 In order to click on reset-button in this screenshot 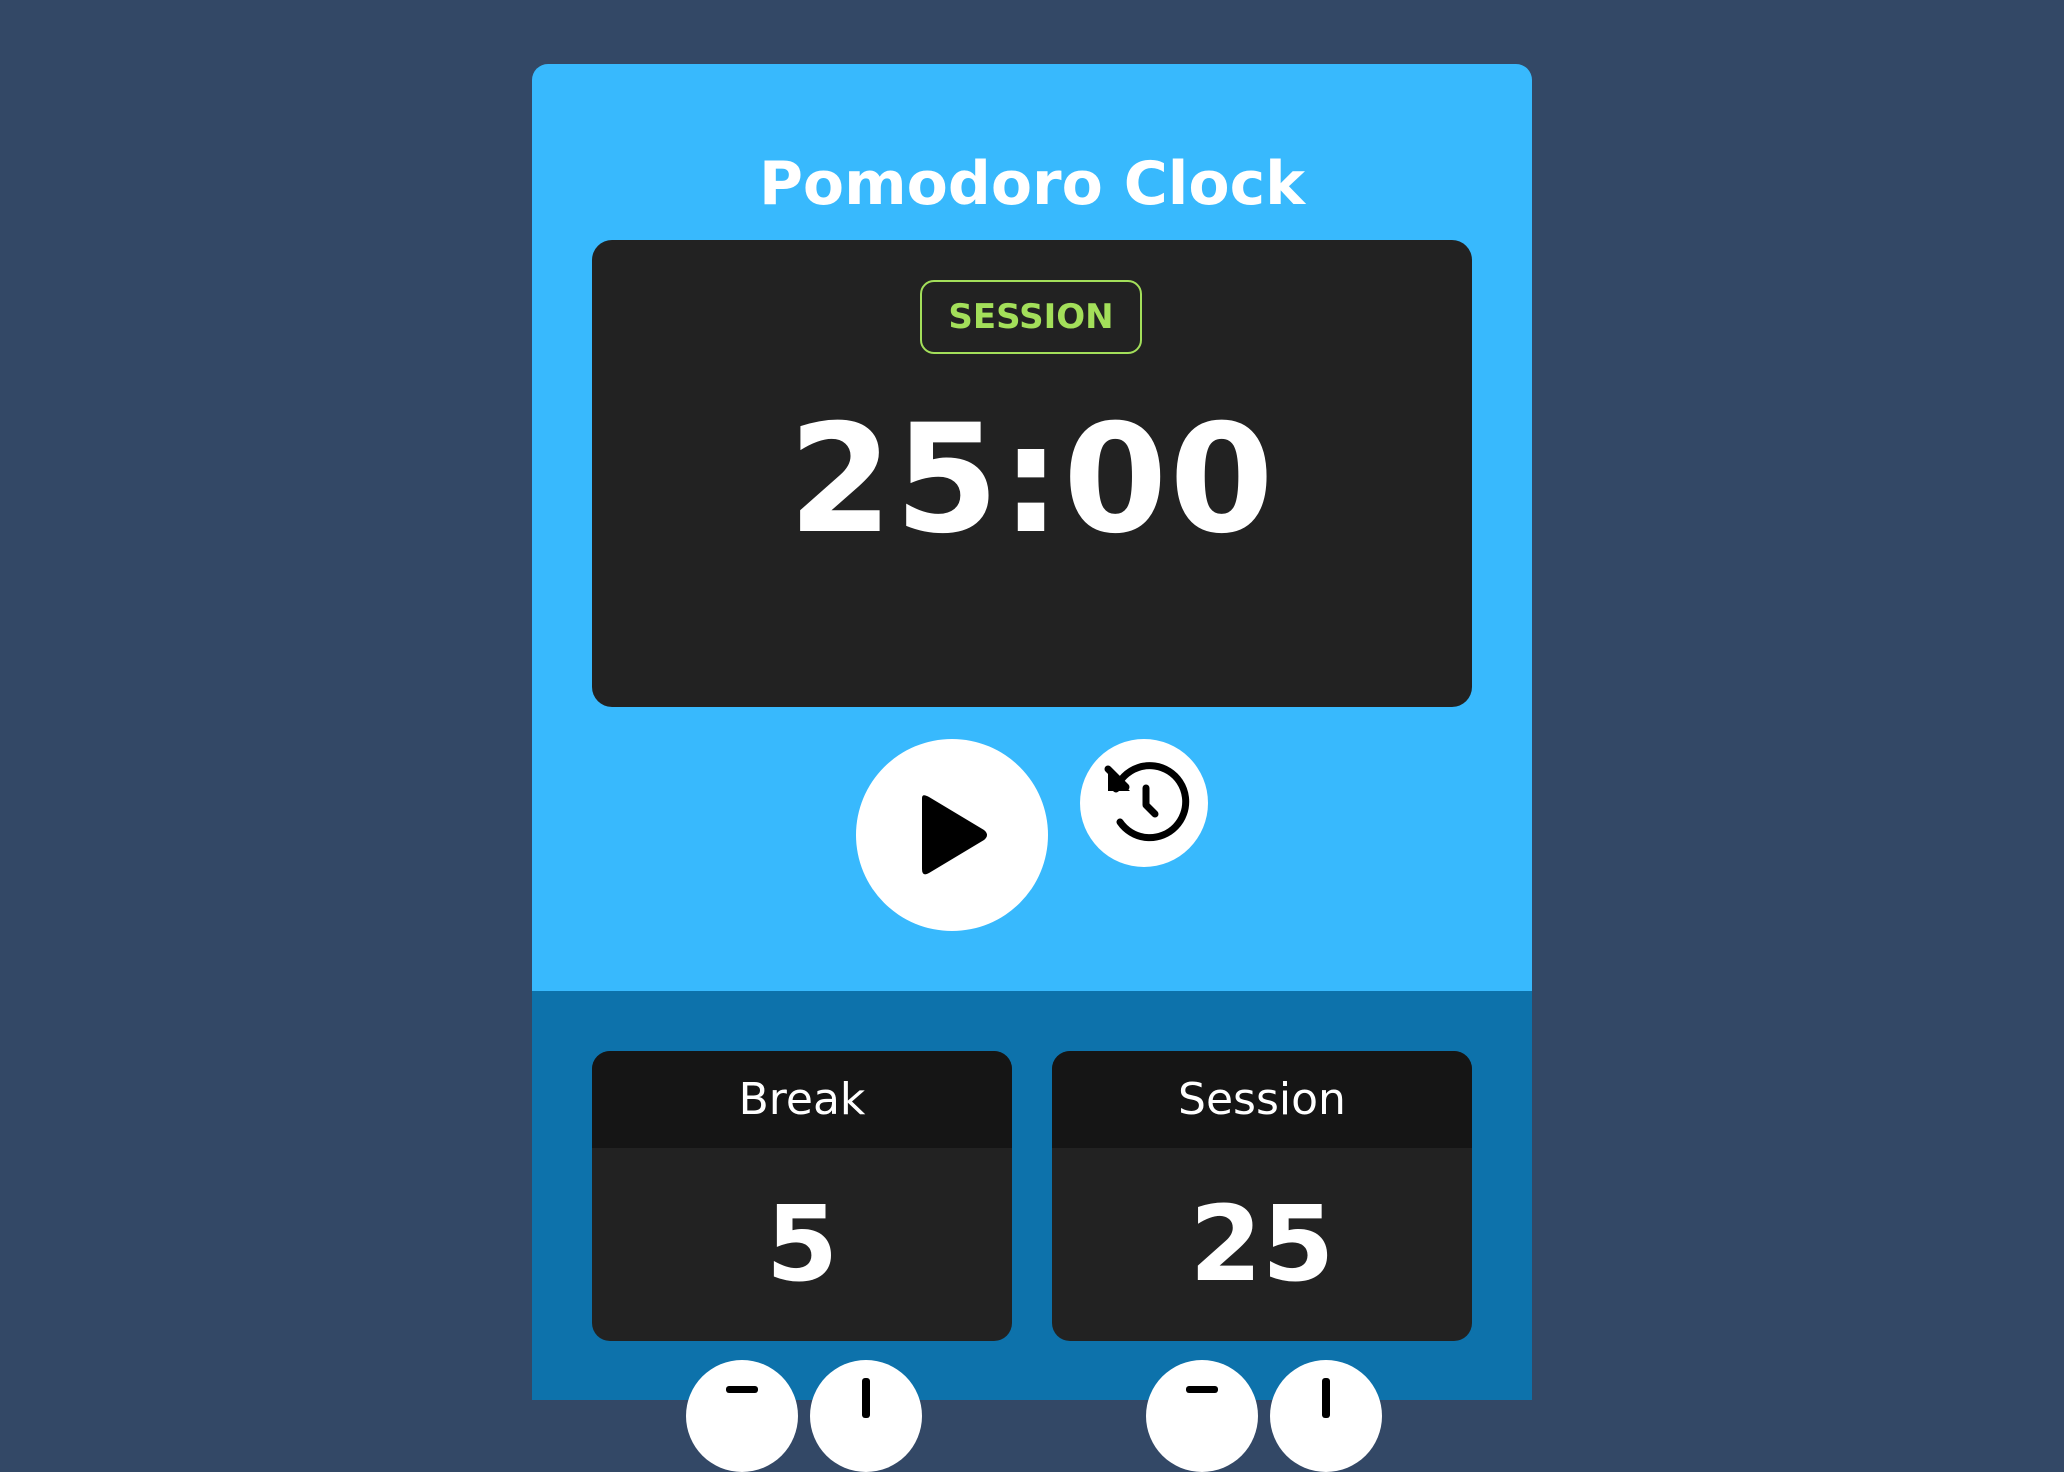, I will do `click(1144, 803)`.